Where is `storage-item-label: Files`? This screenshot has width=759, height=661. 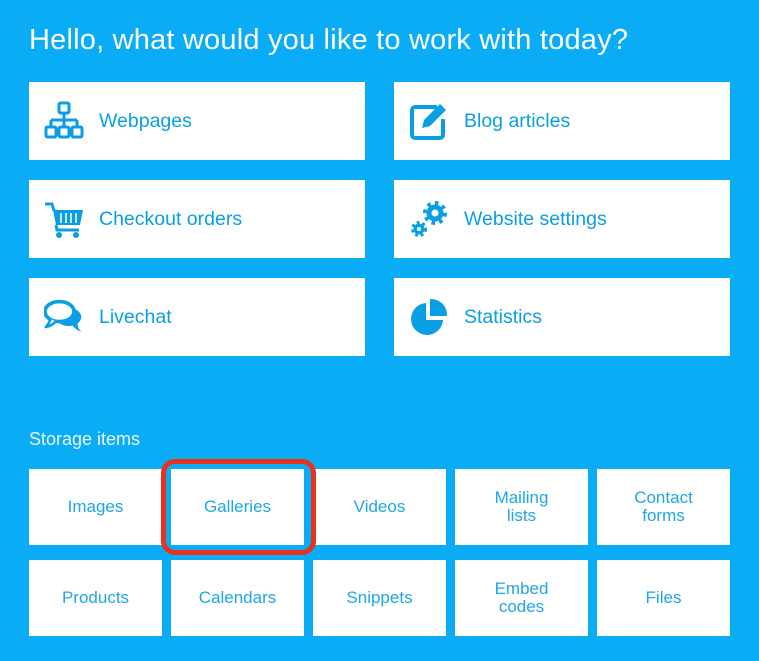
storage-item-label: Files is located at coordinates (663, 597).